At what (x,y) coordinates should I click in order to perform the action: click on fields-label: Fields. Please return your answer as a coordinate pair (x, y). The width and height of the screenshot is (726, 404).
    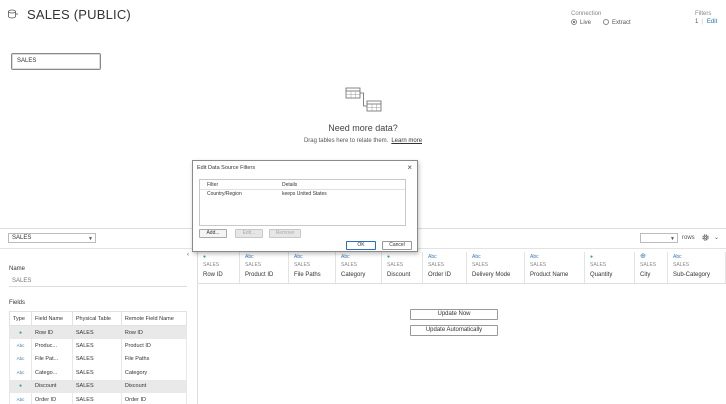
    Looking at the image, I should click on (17, 303).